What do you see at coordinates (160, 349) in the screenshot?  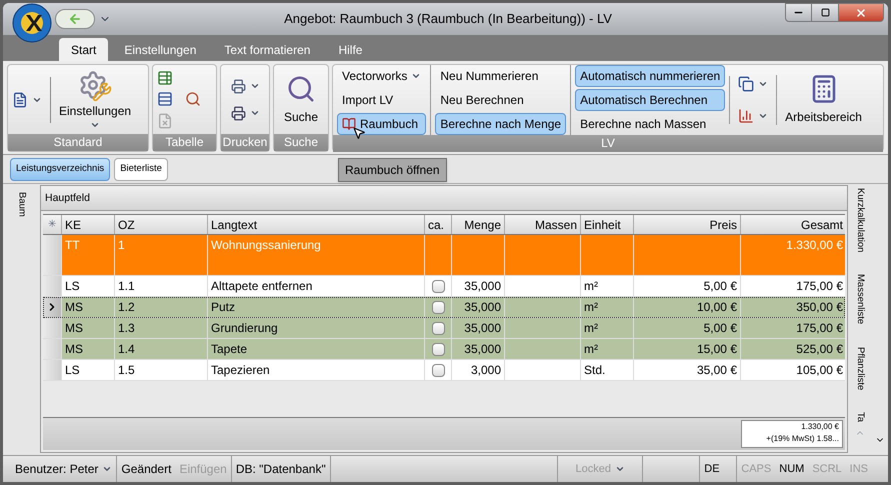 I see `table-cell: 1.4` at bounding box center [160, 349].